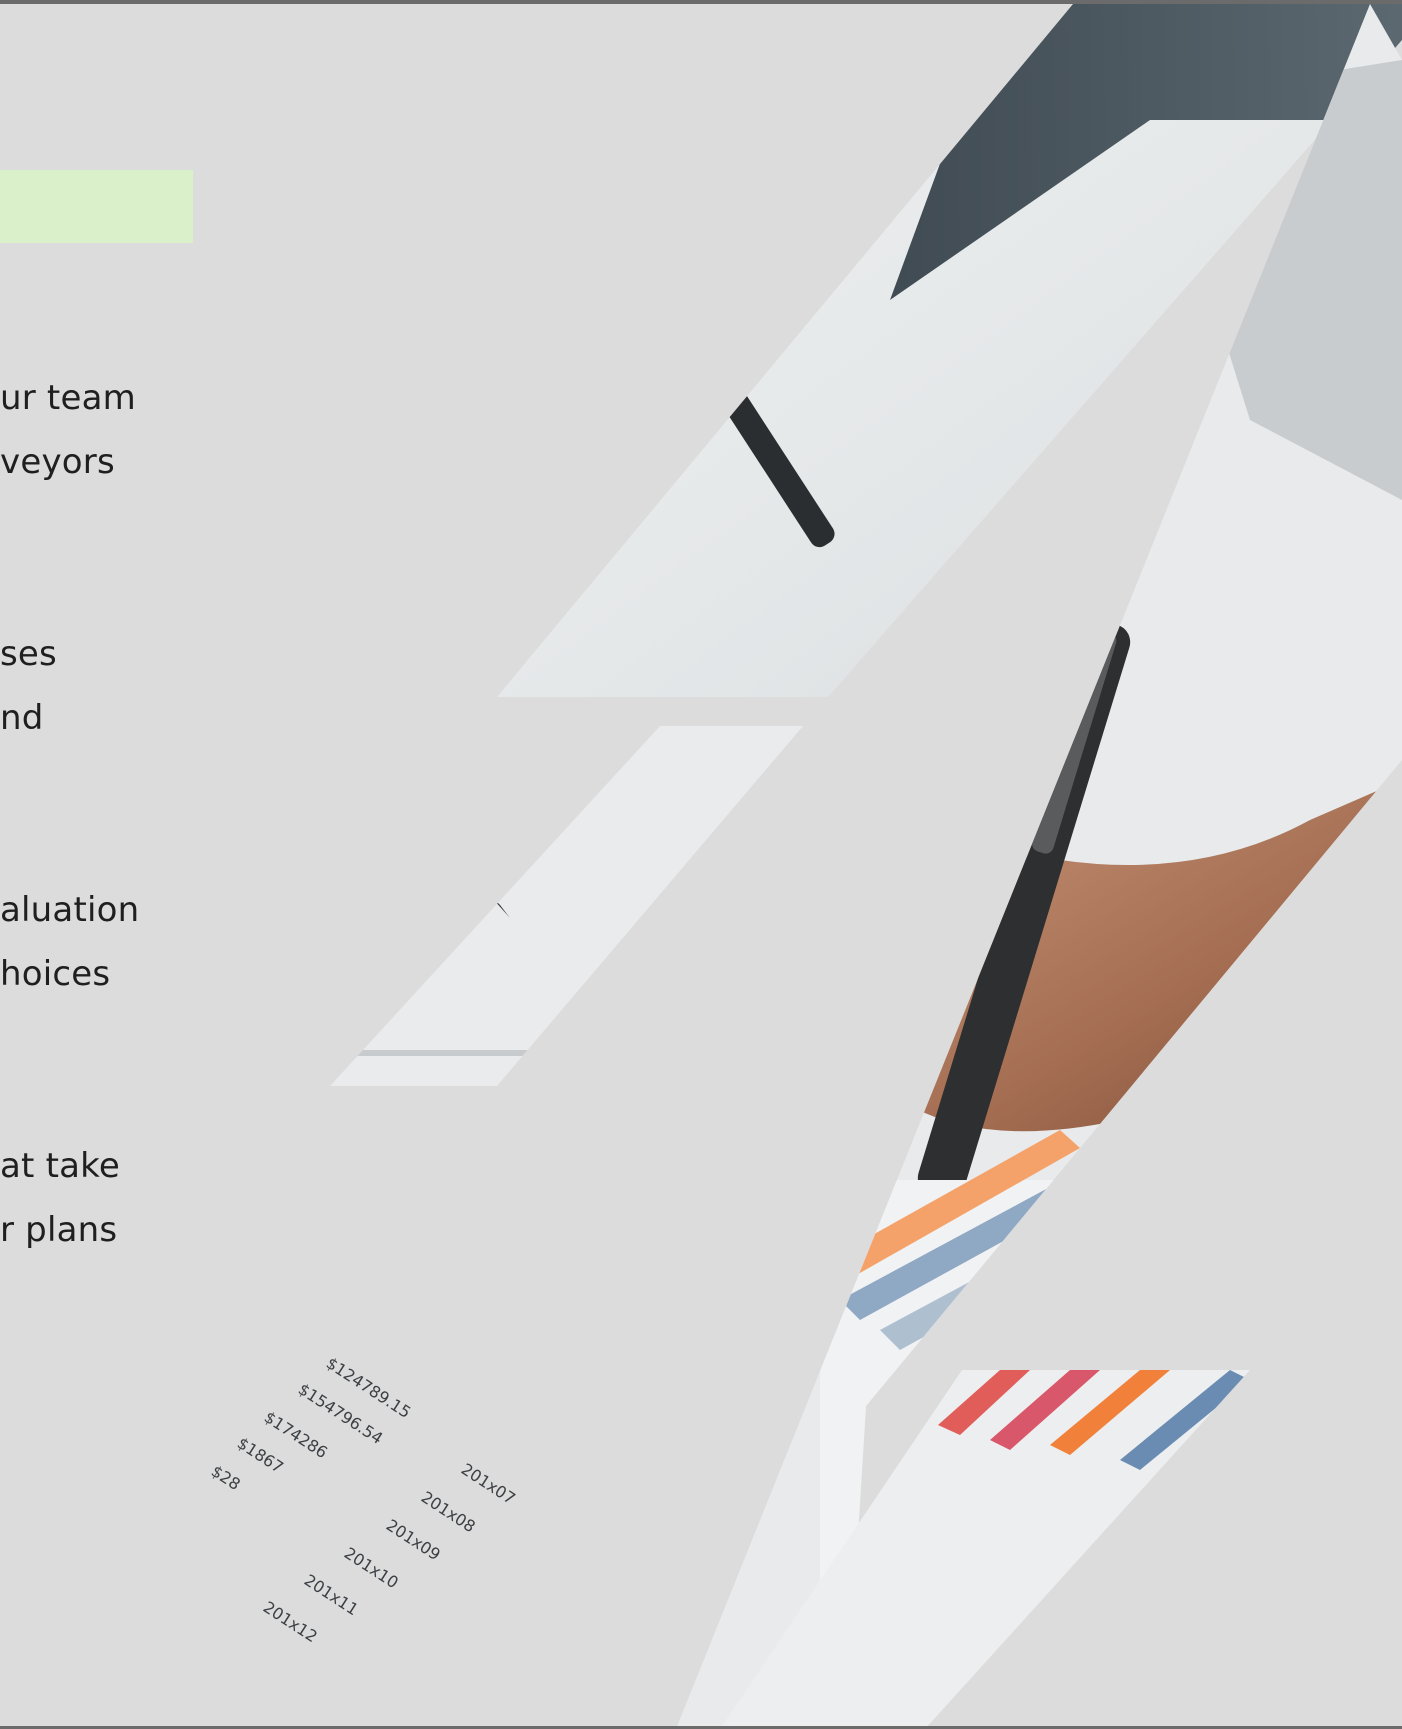 This screenshot has height=1729, width=1402. What do you see at coordinates (226, 1477) in the screenshot?
I see `paper-label-5: $28` at bounding box center [226, 1477].